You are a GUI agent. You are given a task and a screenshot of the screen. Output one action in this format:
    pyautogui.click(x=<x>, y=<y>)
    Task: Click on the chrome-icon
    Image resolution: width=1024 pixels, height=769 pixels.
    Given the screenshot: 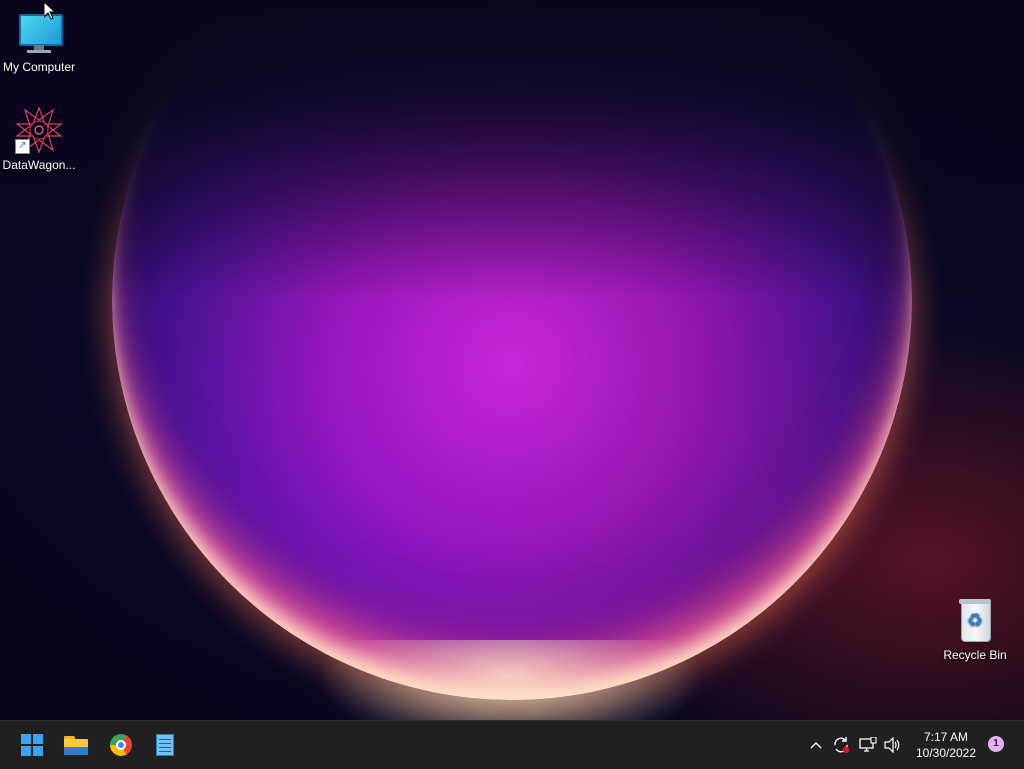 What is the action you would take?
    pyautogui.click(x=121, y=745)
    